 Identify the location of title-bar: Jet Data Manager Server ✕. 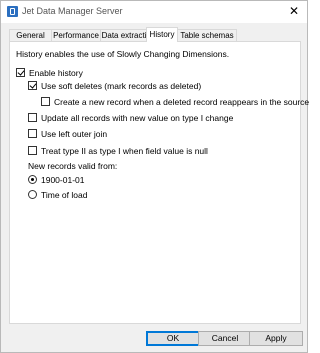
(154, 12).